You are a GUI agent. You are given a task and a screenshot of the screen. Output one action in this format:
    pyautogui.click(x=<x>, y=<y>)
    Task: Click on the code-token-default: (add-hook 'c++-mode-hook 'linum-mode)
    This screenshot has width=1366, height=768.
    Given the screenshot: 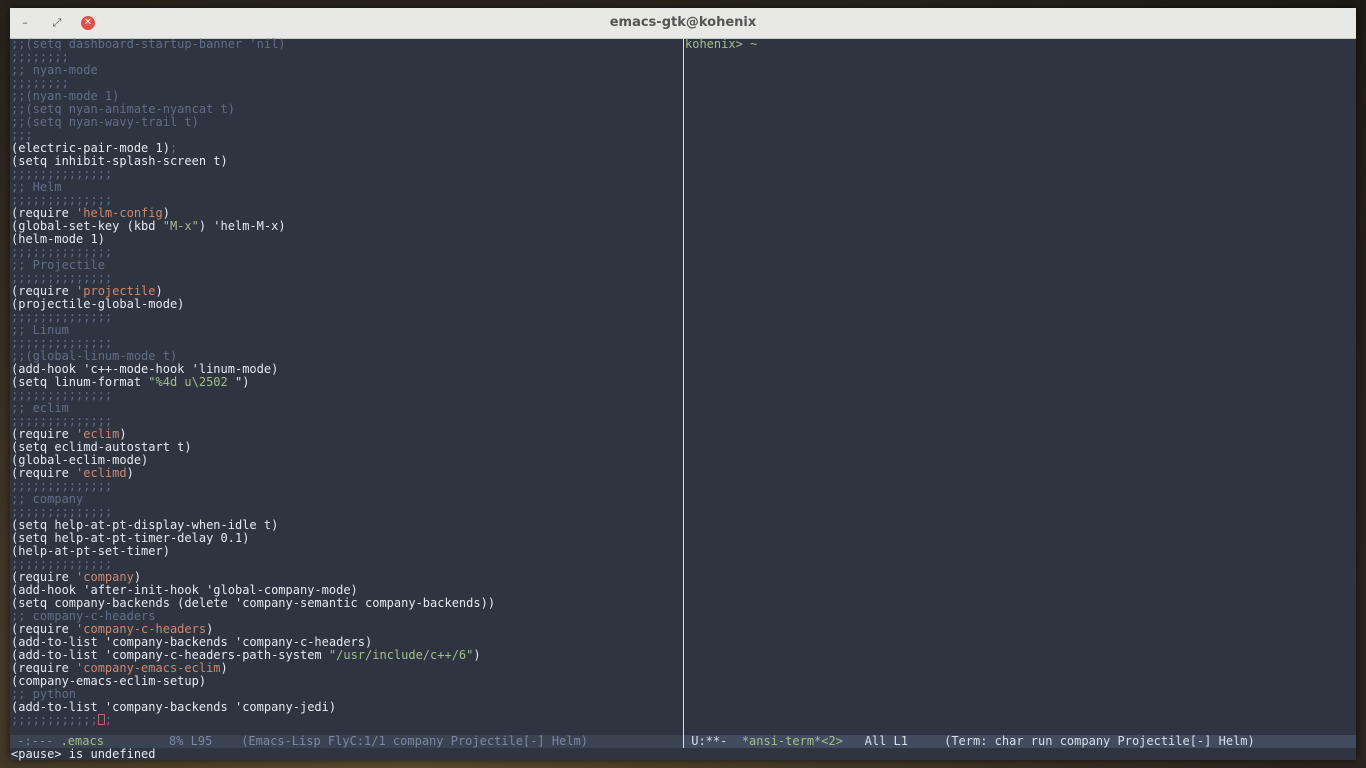 What is the action you would take?
    pyautogui.click(x=145, y=369)
    